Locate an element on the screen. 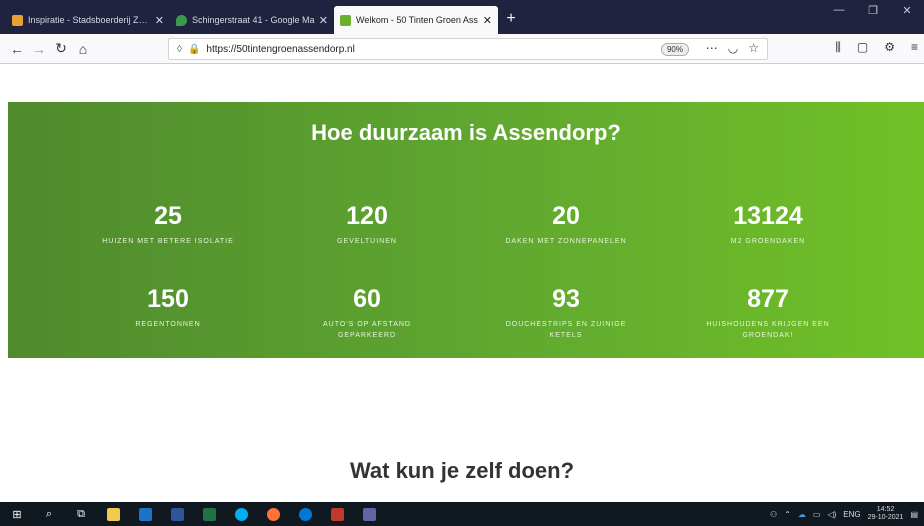  task-view-icon: ⧉ is located at coordinates (81, 514).